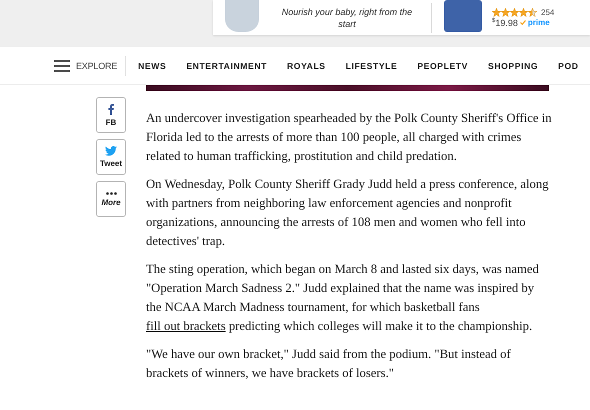 Image resolution: width=590 pixels, height=410 pixels. I want to click on nav-link: SHOPPING, so click(513, 65).